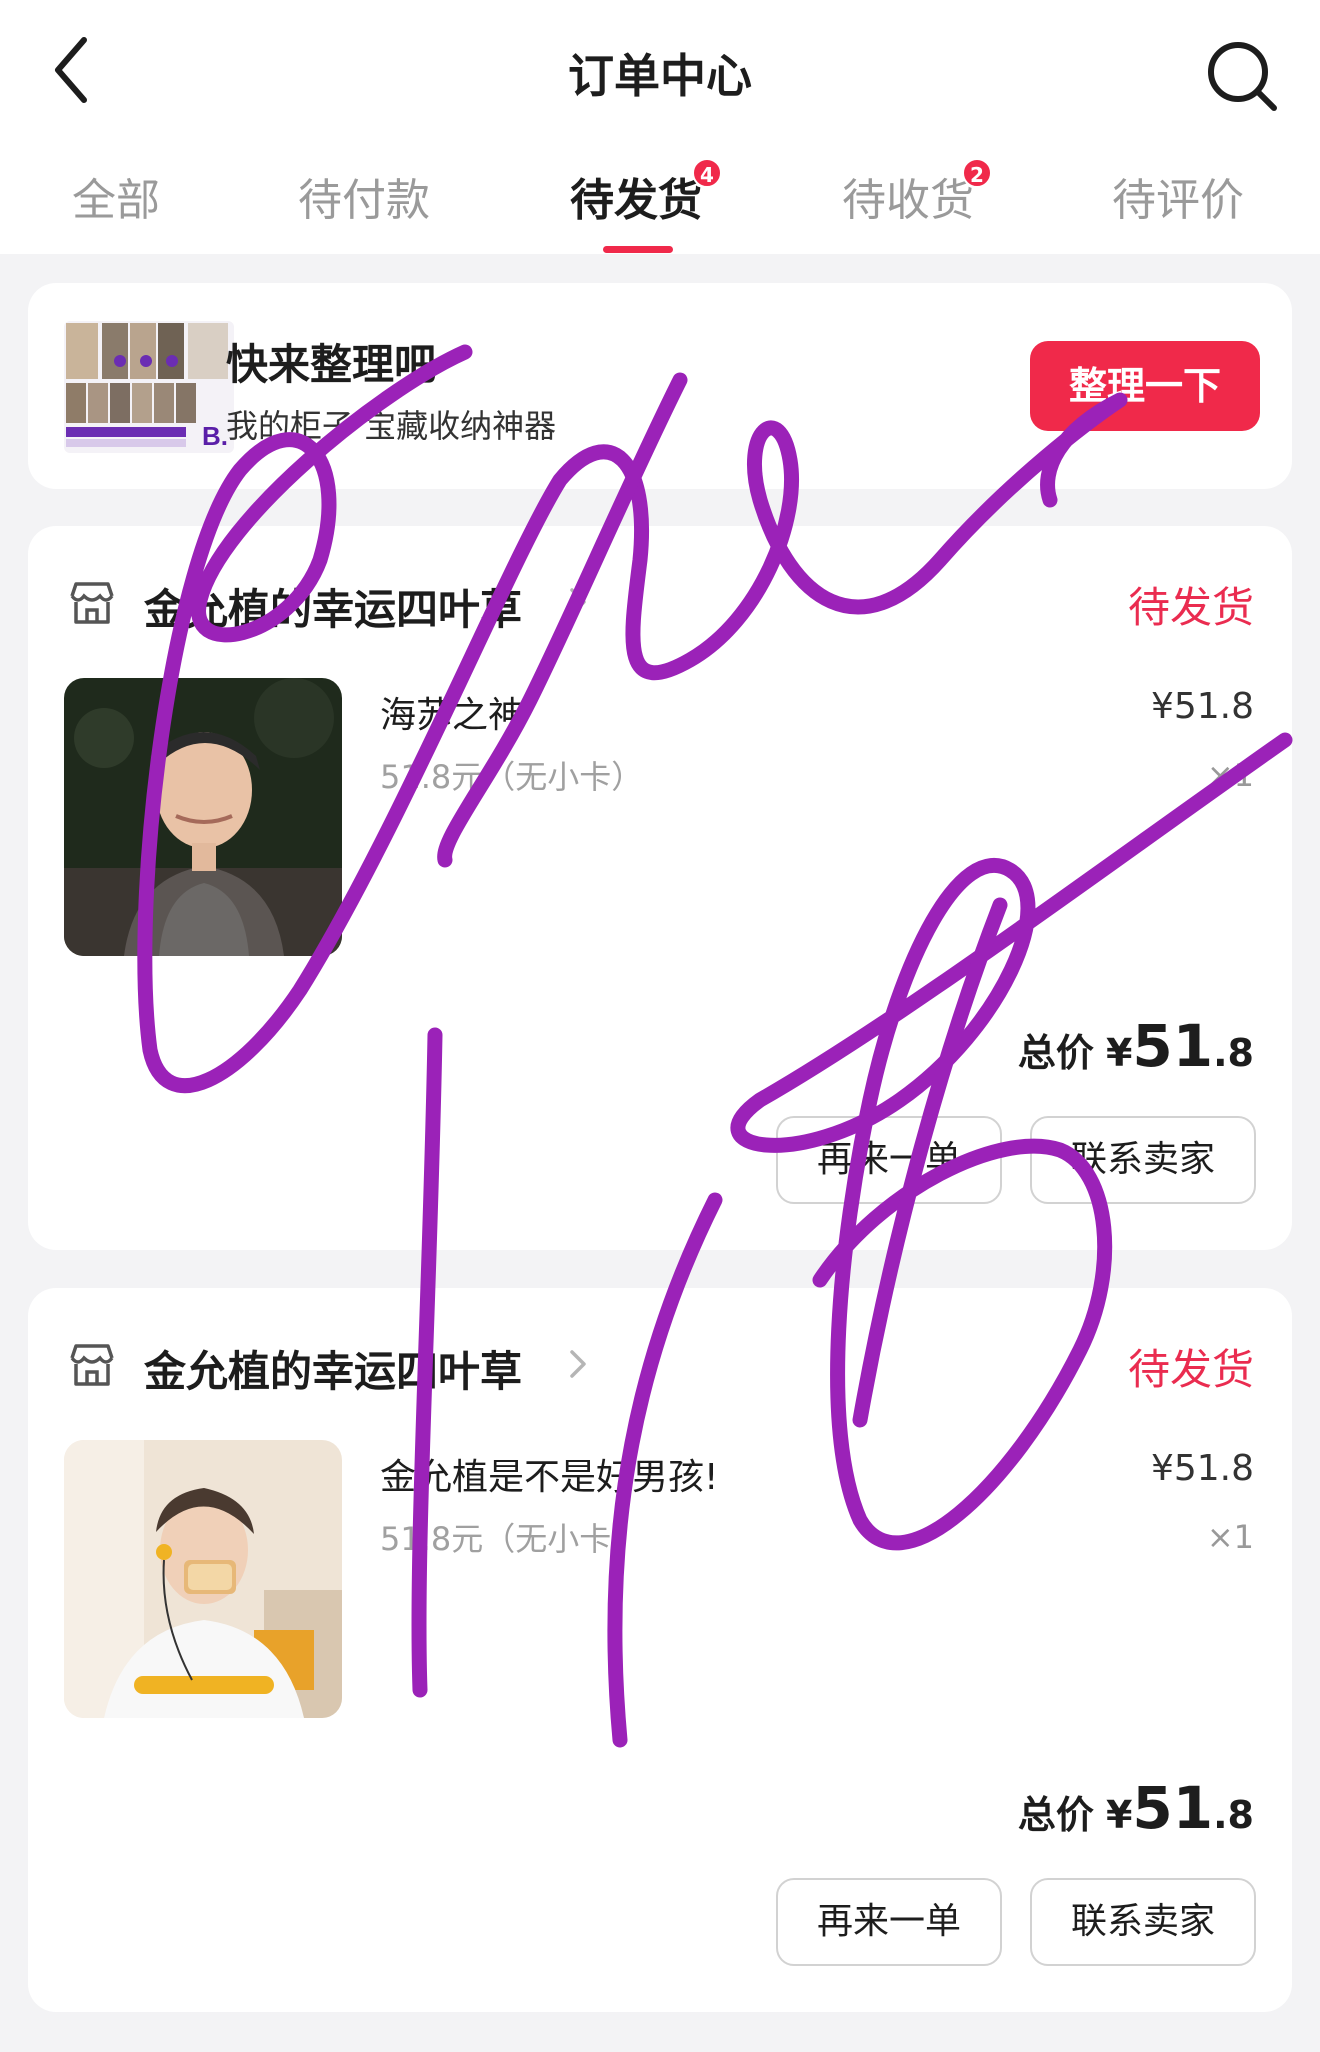  Describe the element at coordinates (1145, 386) in the screenshot. I see `organize-button: 整理一下` at that location.